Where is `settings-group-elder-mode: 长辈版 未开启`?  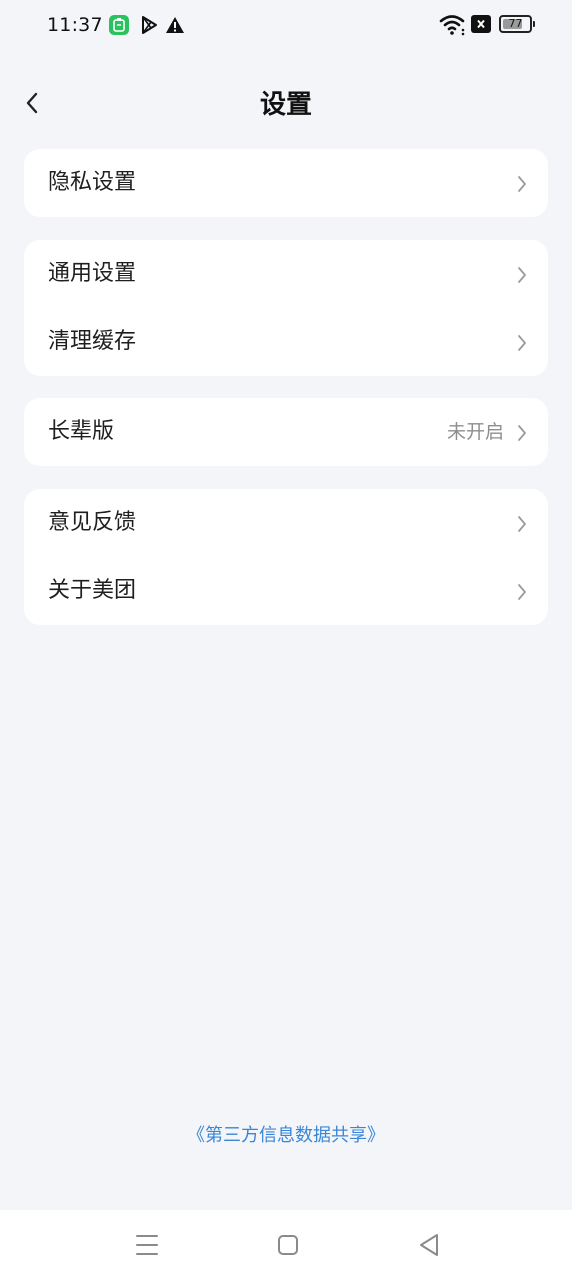 settings-group-elder-mode: 长辈版 未开启 is located at coordinates (286, 432).